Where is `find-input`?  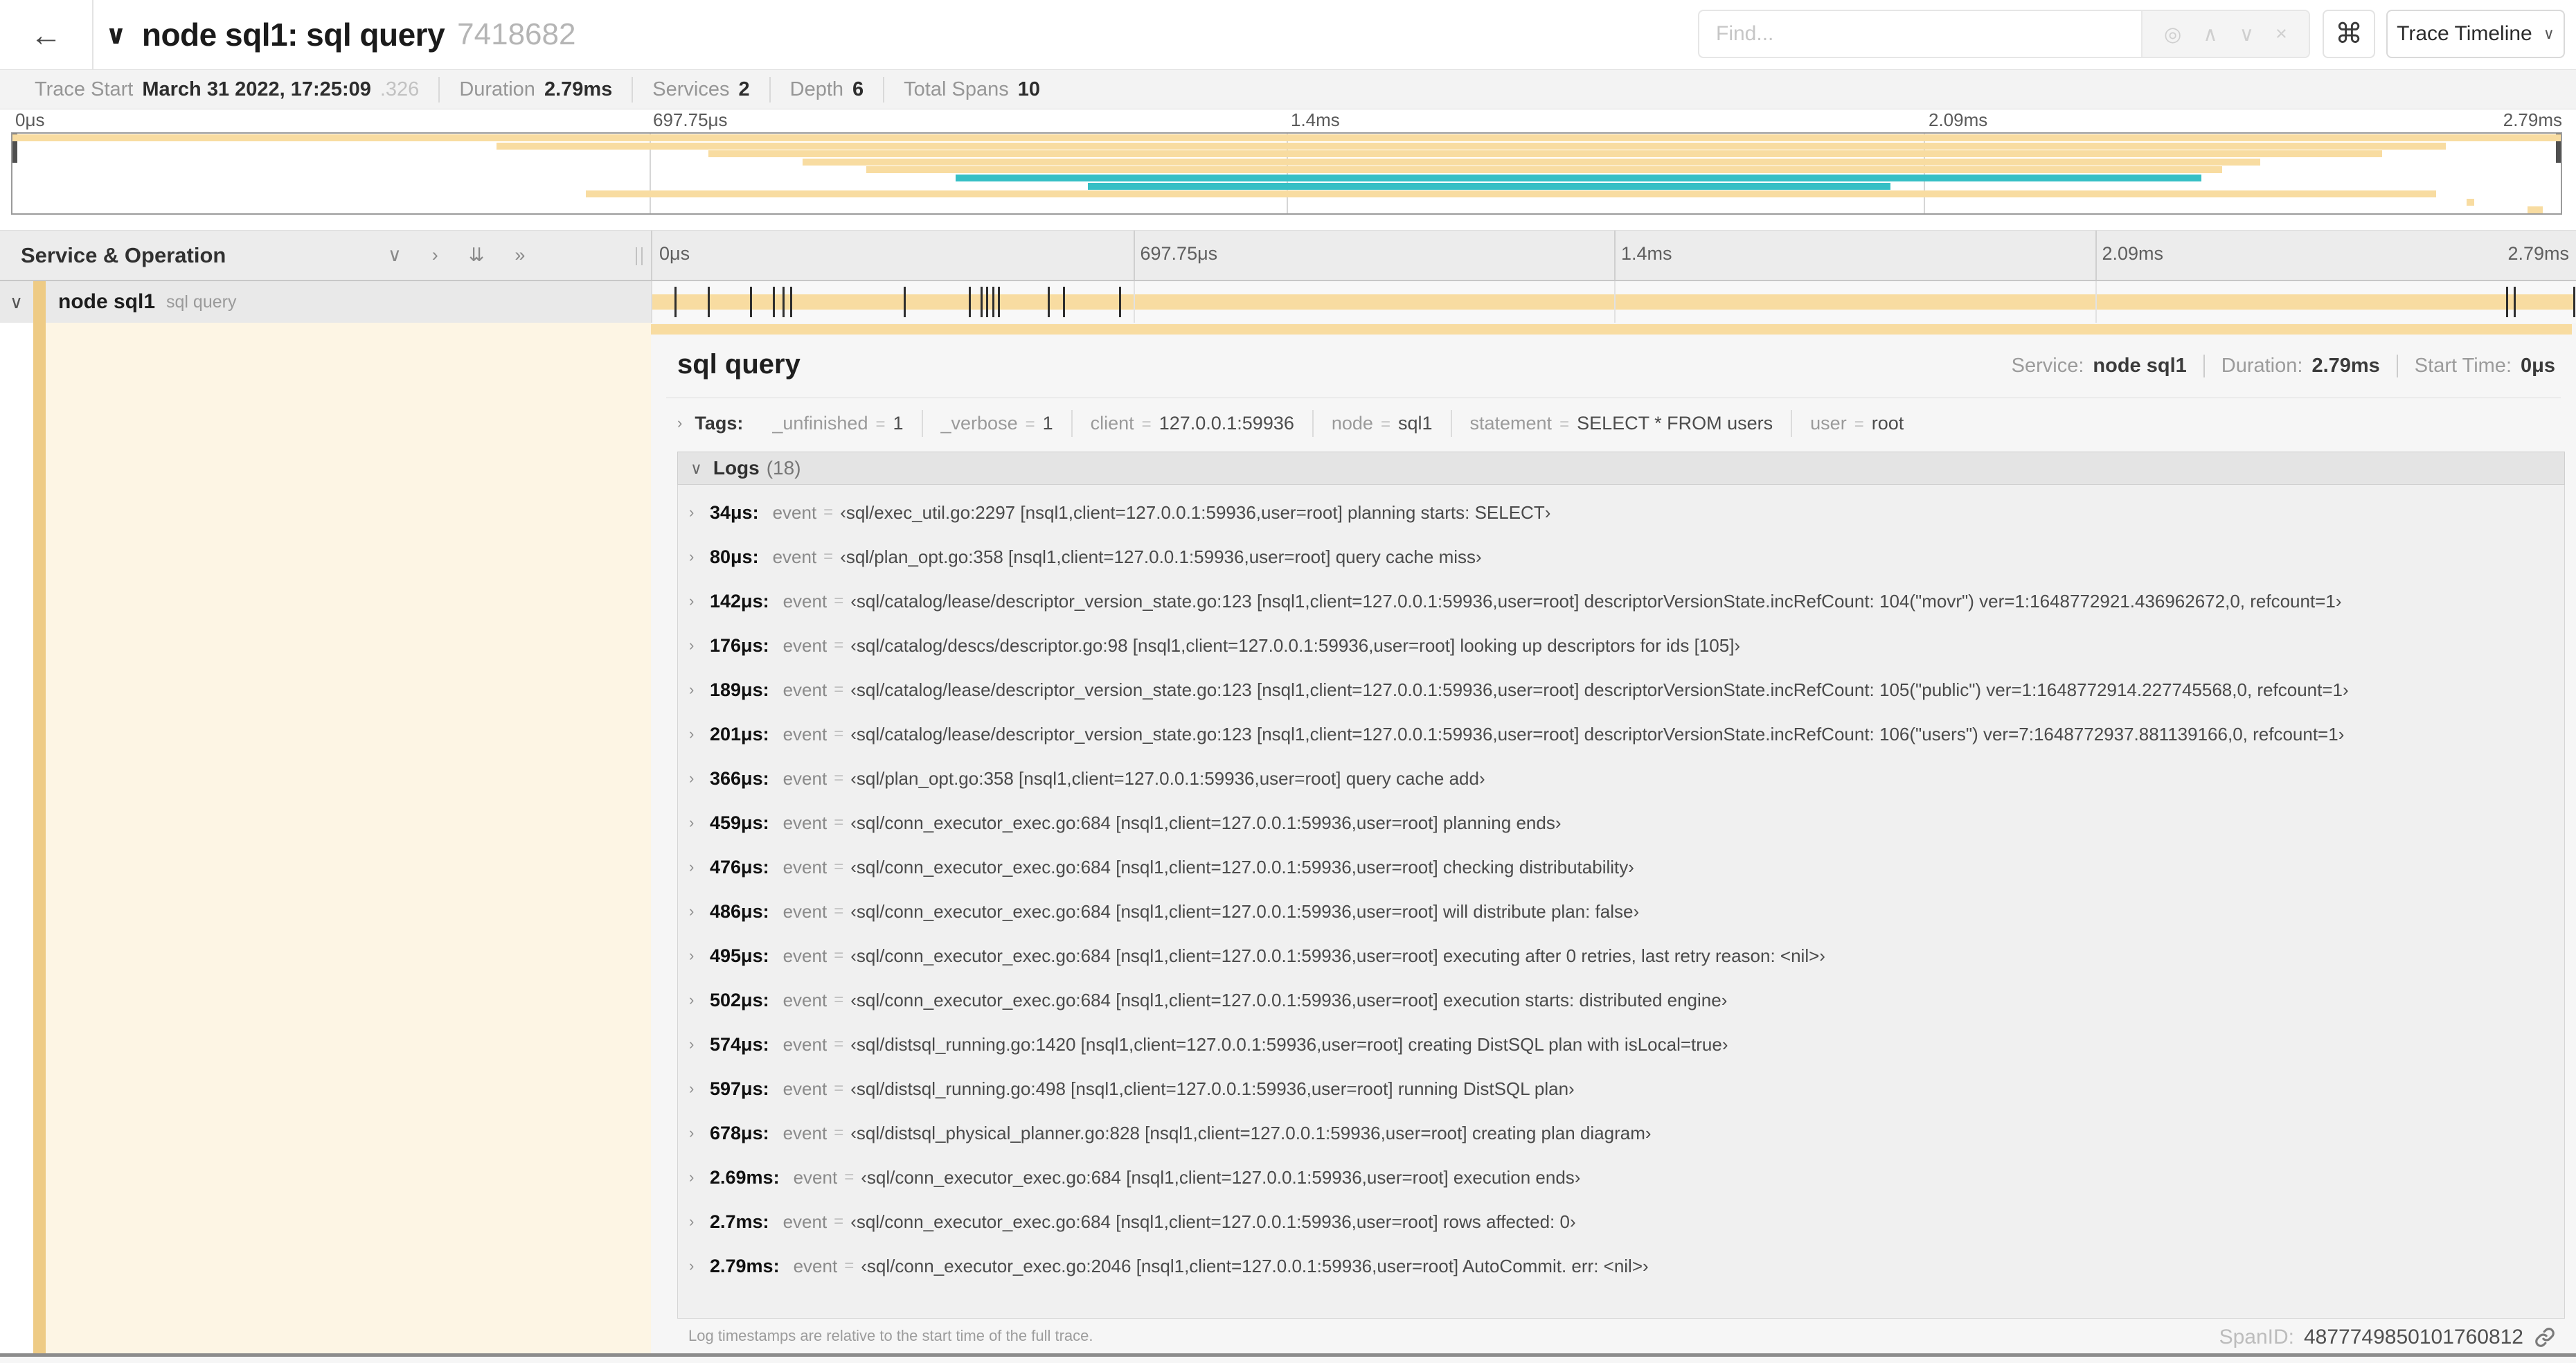
find-input is located at coordinates (1920, 34).